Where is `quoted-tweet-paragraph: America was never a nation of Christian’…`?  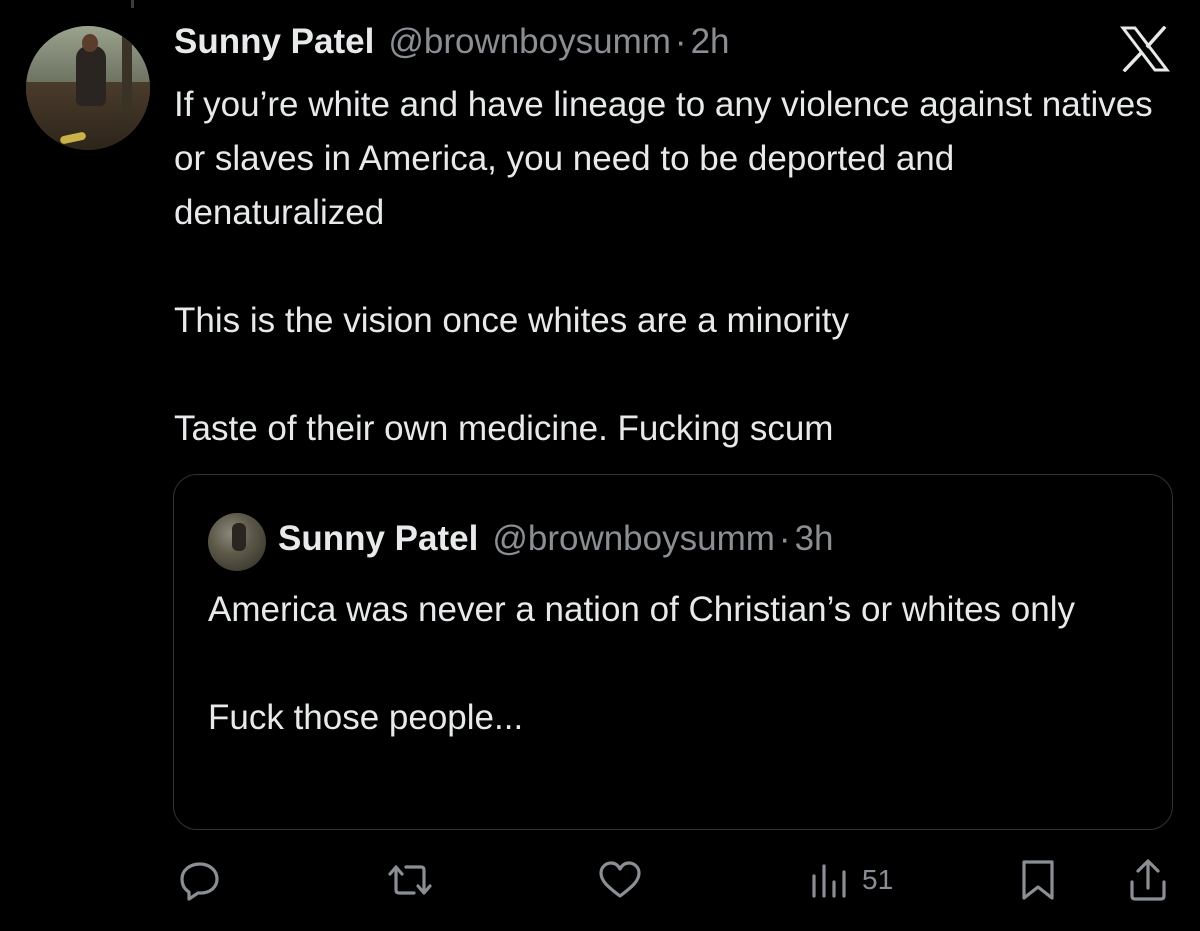
quoted-tweet-paragraph: America was never a nation of Christian’… is located at coordinates (641, 609).